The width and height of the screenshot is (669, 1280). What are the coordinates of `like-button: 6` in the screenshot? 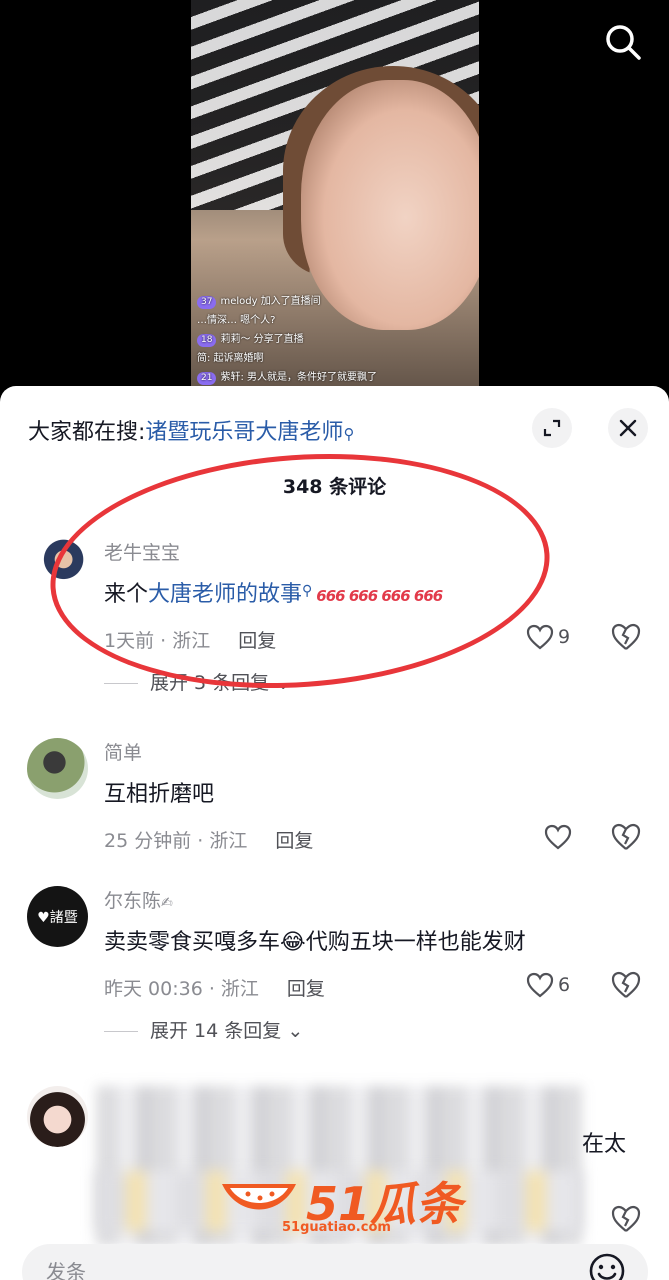 It's located at (556, 985).